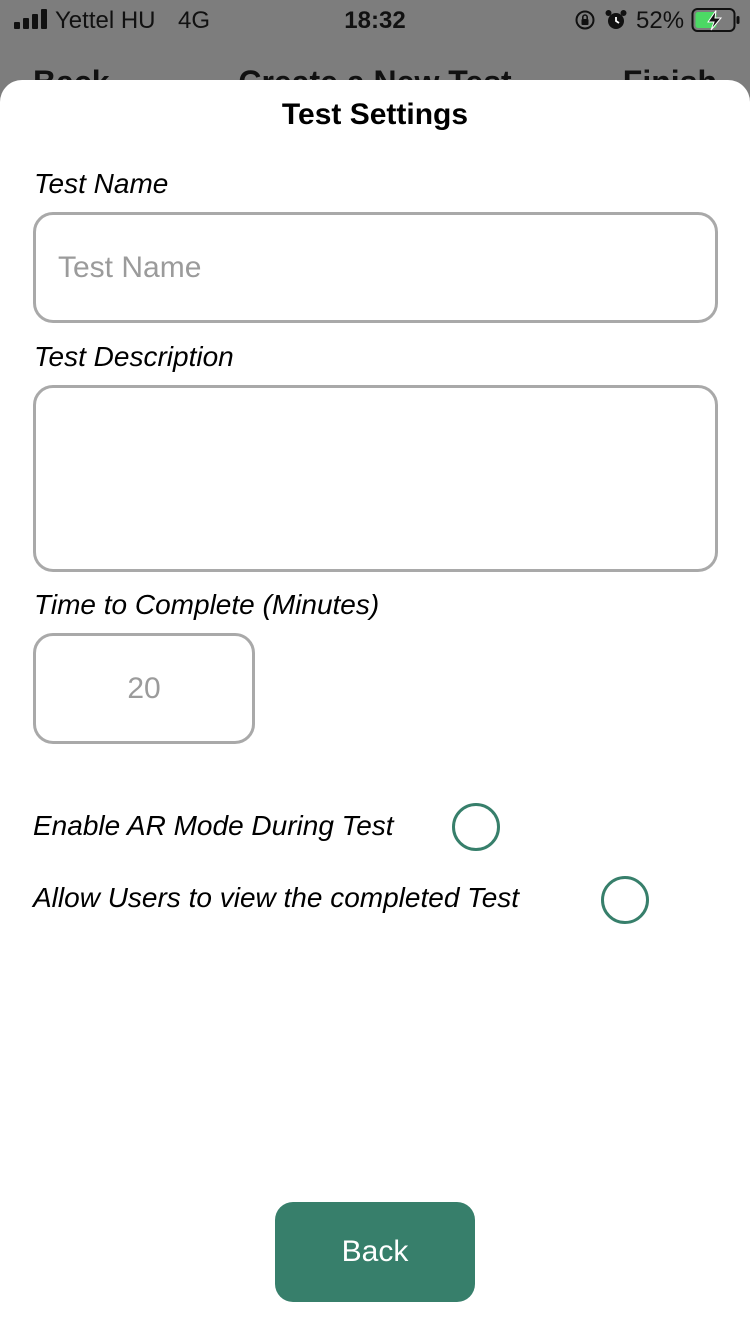  I want to click on status-bar: Yettel HU 4G 18:32 52%, so click(375, 20).